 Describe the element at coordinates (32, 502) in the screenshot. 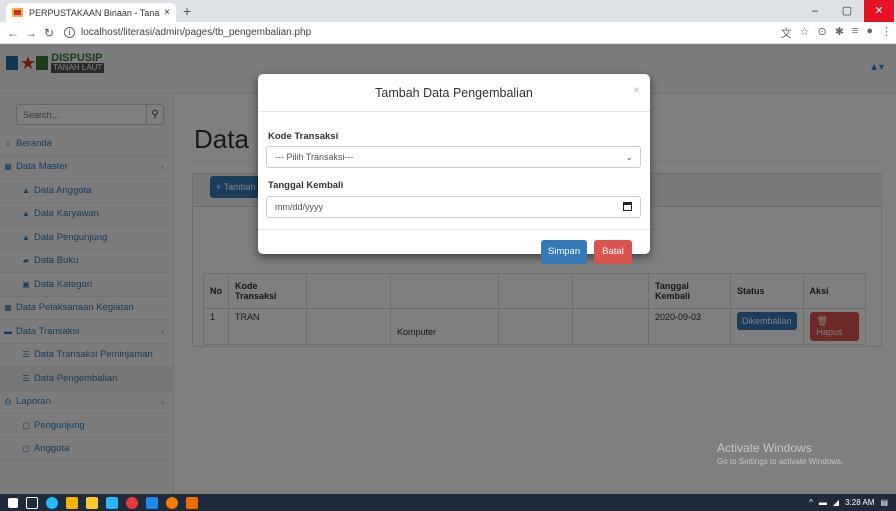

I see `task-view-icon` at that location.